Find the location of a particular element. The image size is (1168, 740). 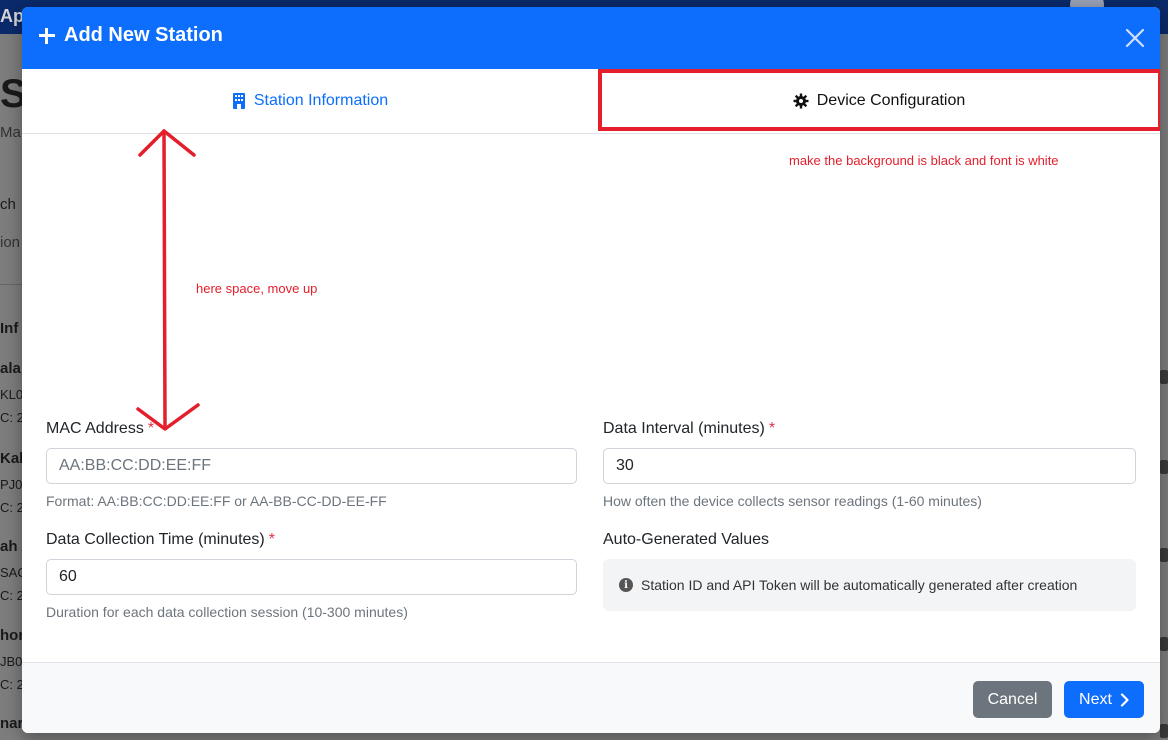

label-text: Data Interval (minutes) is located at coordinates (684, 428).